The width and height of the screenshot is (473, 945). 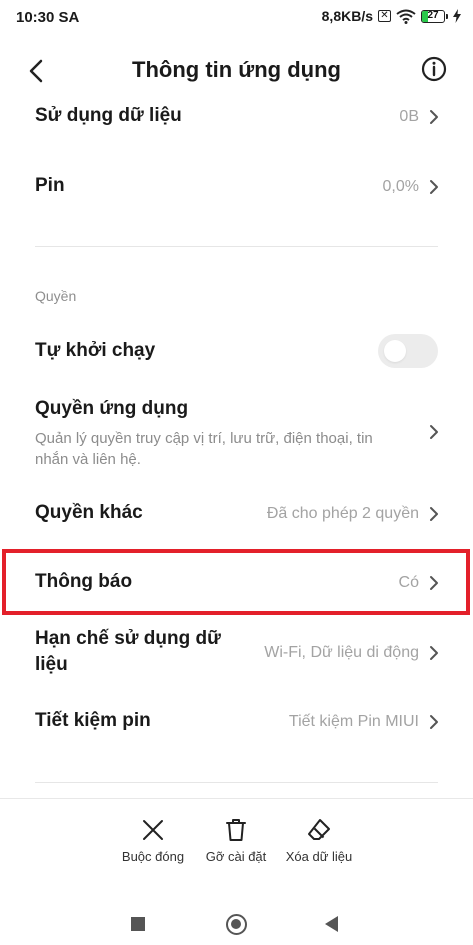 I want to click on app-permissions-title: Quyền ứng dụng, so click(x=112, y=408).